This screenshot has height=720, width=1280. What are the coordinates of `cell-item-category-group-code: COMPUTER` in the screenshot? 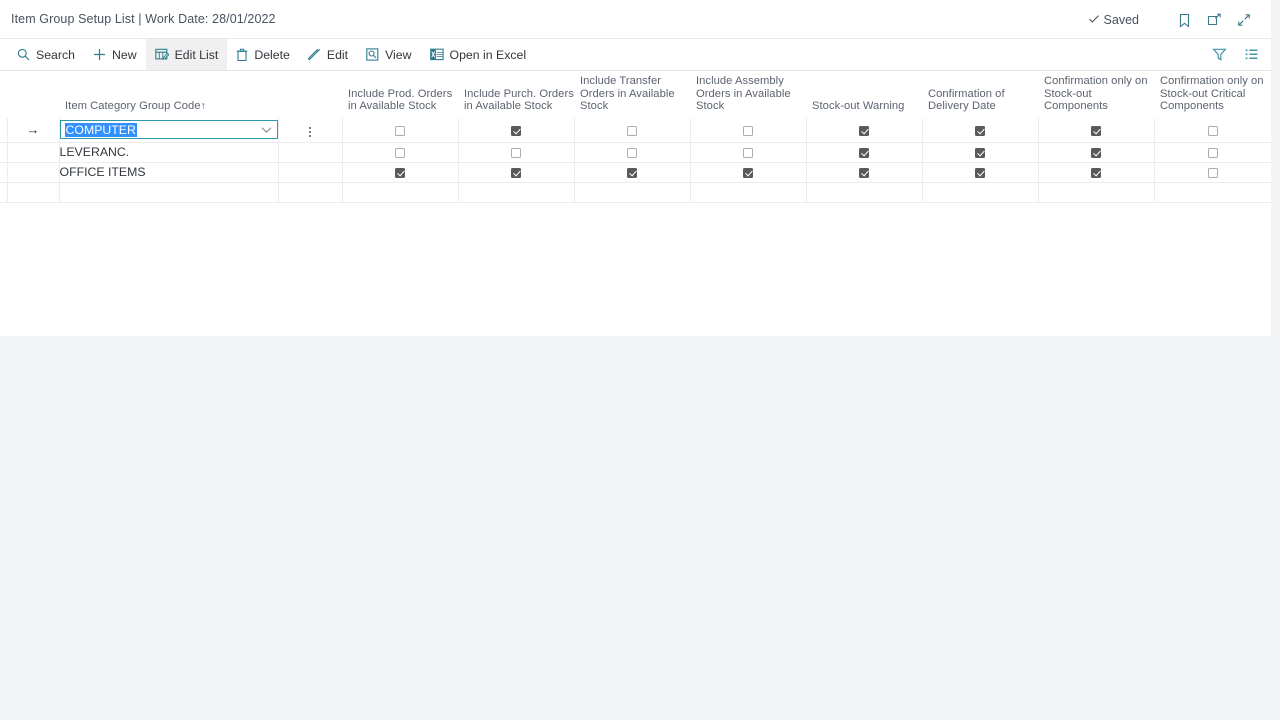 It's located at (169, 130).